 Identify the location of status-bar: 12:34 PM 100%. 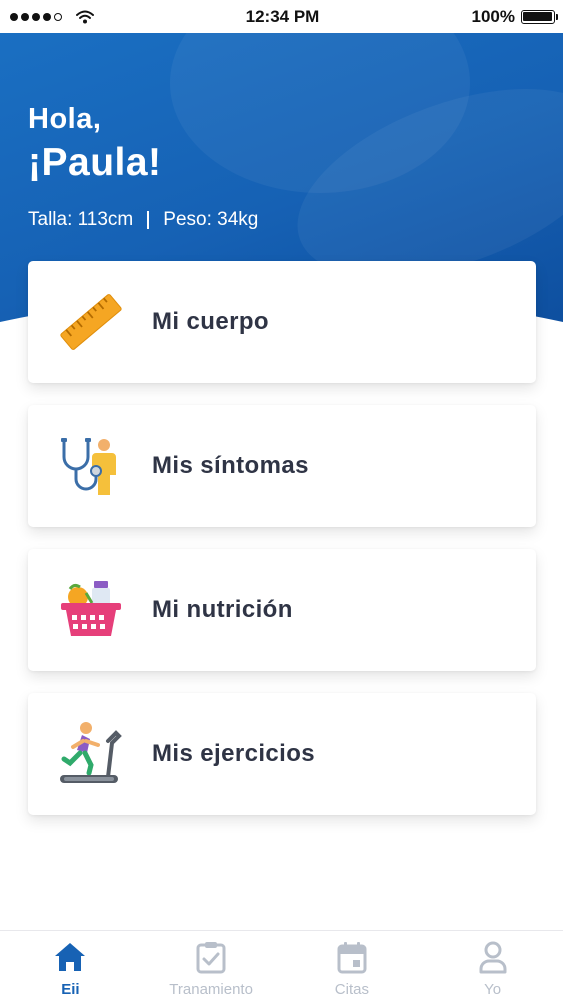
(281, 16).